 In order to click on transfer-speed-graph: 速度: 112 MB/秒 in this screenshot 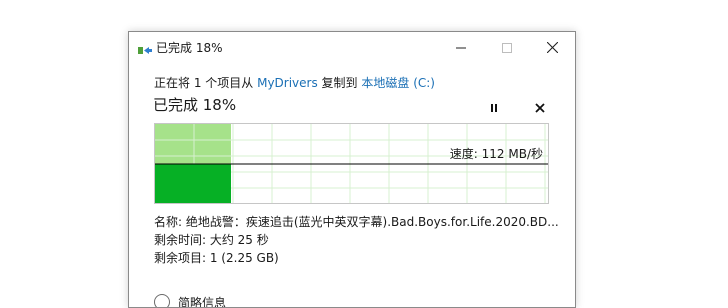, I will do `click(351, 163)`.